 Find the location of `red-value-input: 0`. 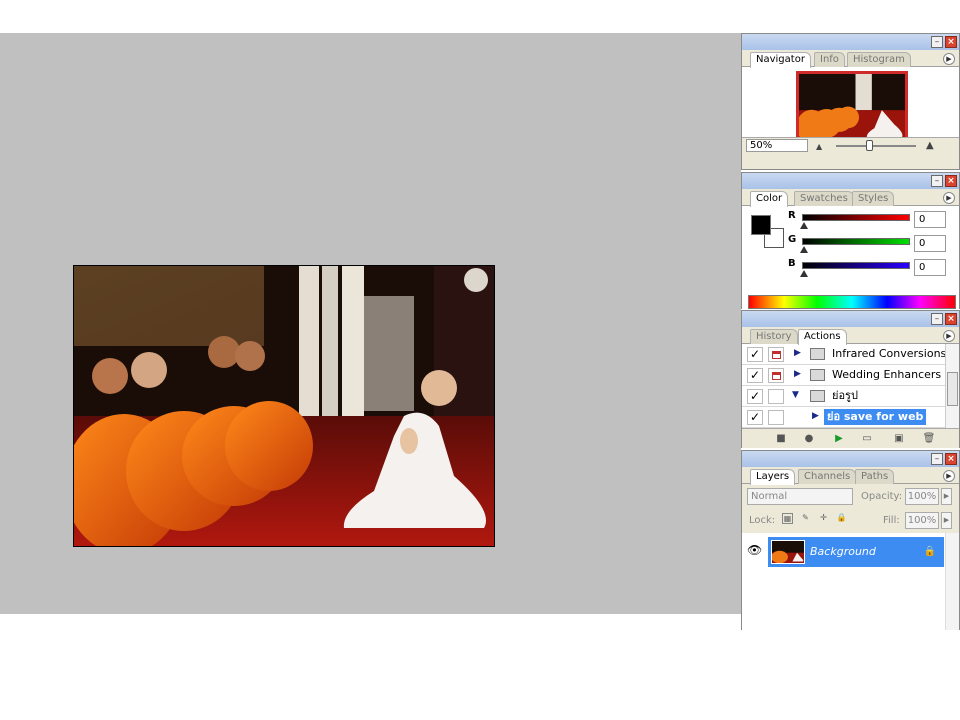

red-value-input: 0 is located at coordinates (930, 219).